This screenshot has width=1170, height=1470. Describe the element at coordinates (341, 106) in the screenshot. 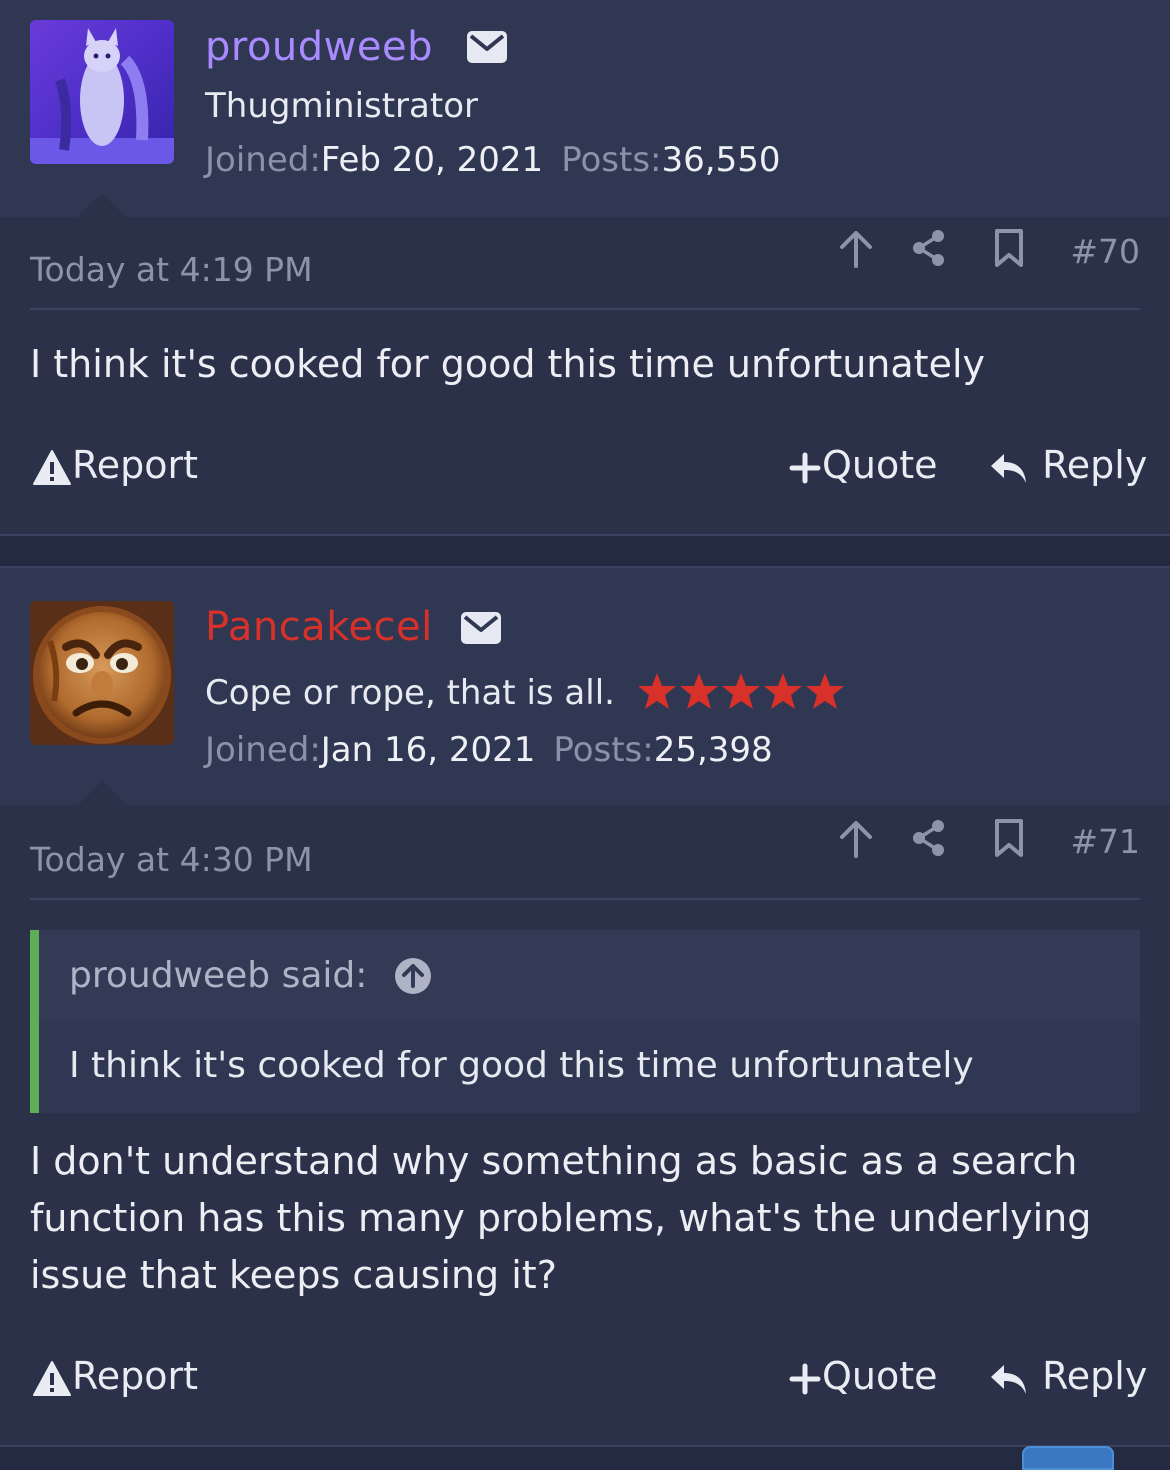

I see `user-title: Thugministrator` at that location.